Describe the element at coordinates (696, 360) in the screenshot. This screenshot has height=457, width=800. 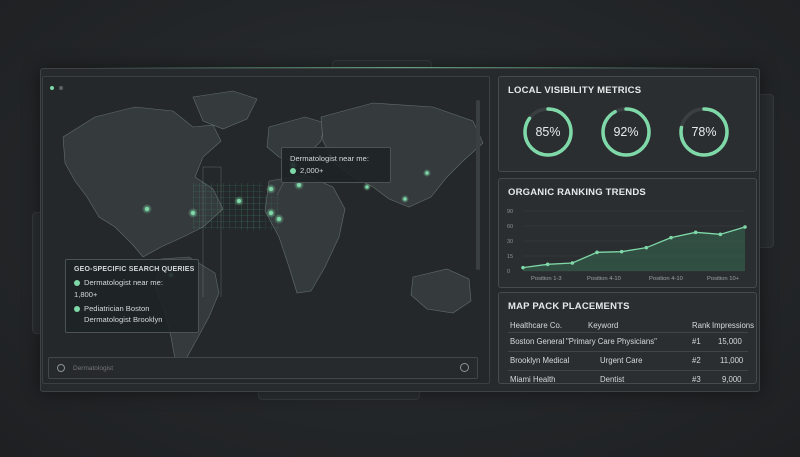
I see `table-cell: #2` at that location.